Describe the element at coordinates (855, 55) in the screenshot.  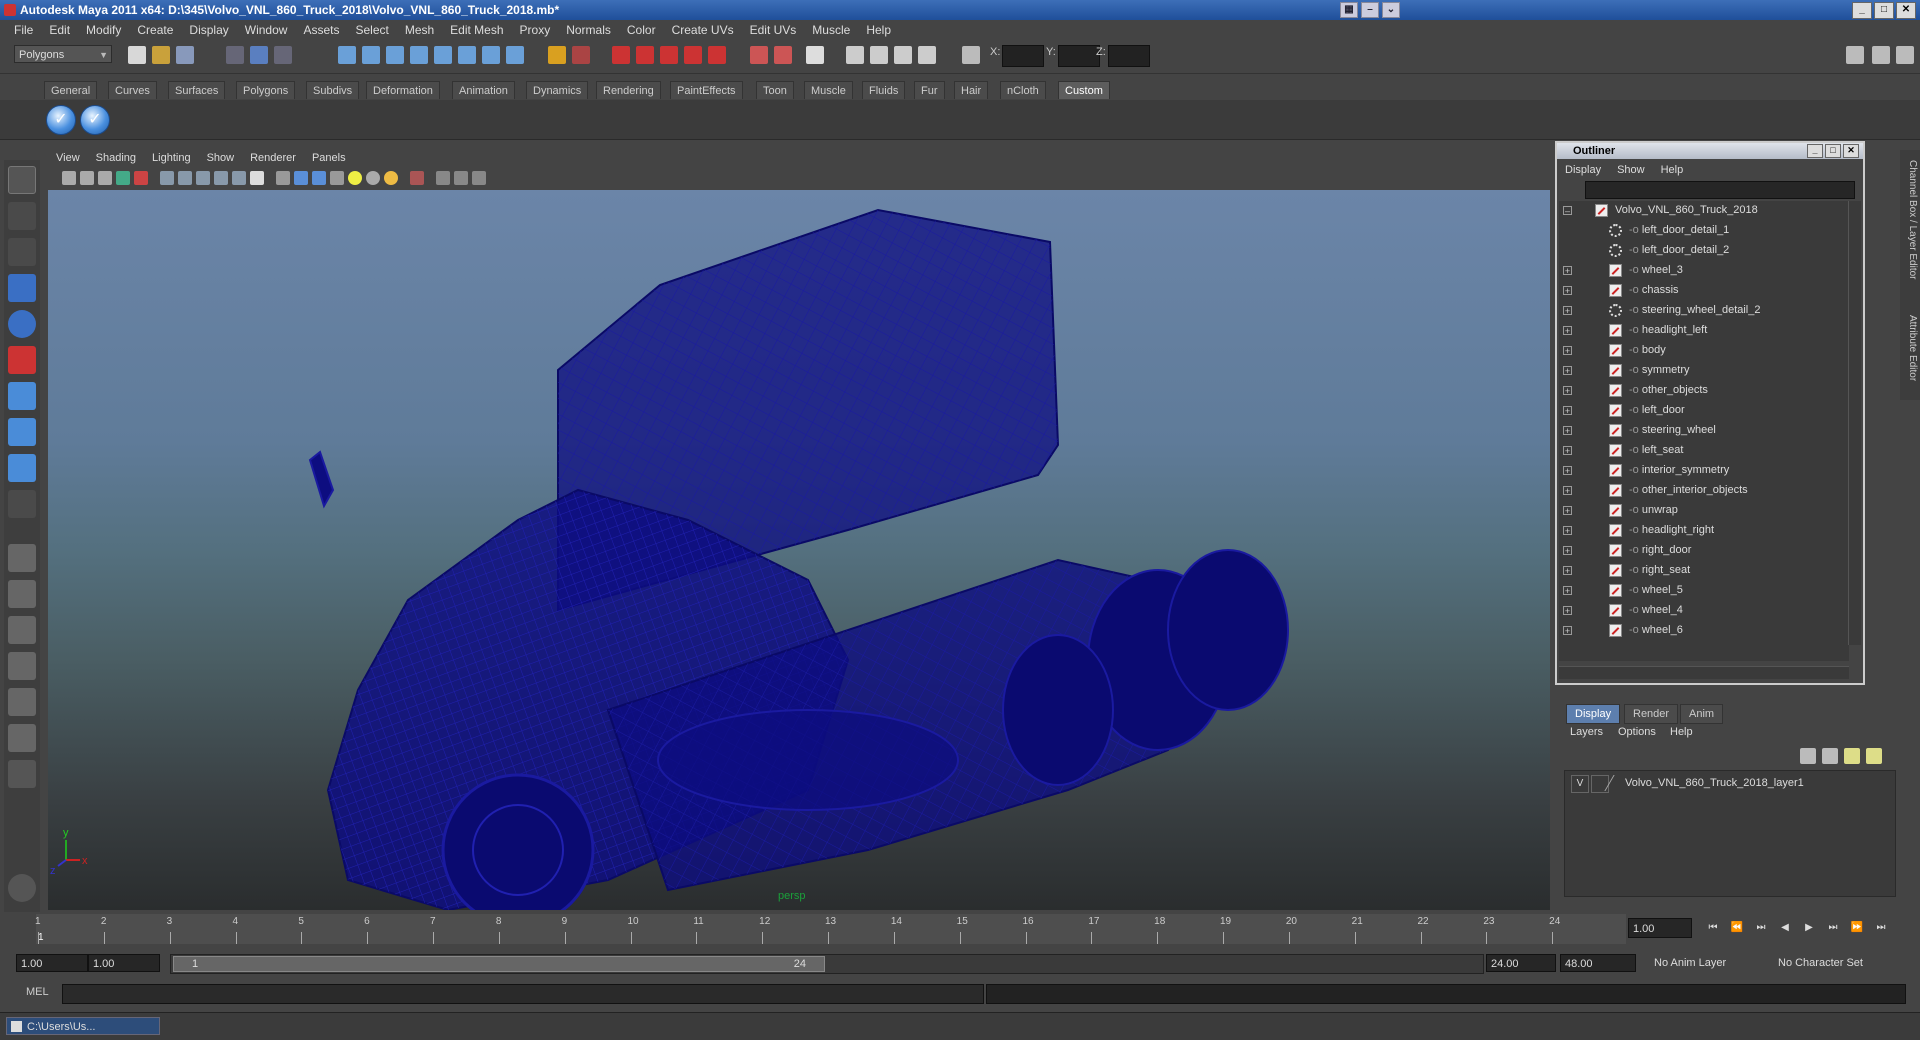
I see `camera-icon` at that location.